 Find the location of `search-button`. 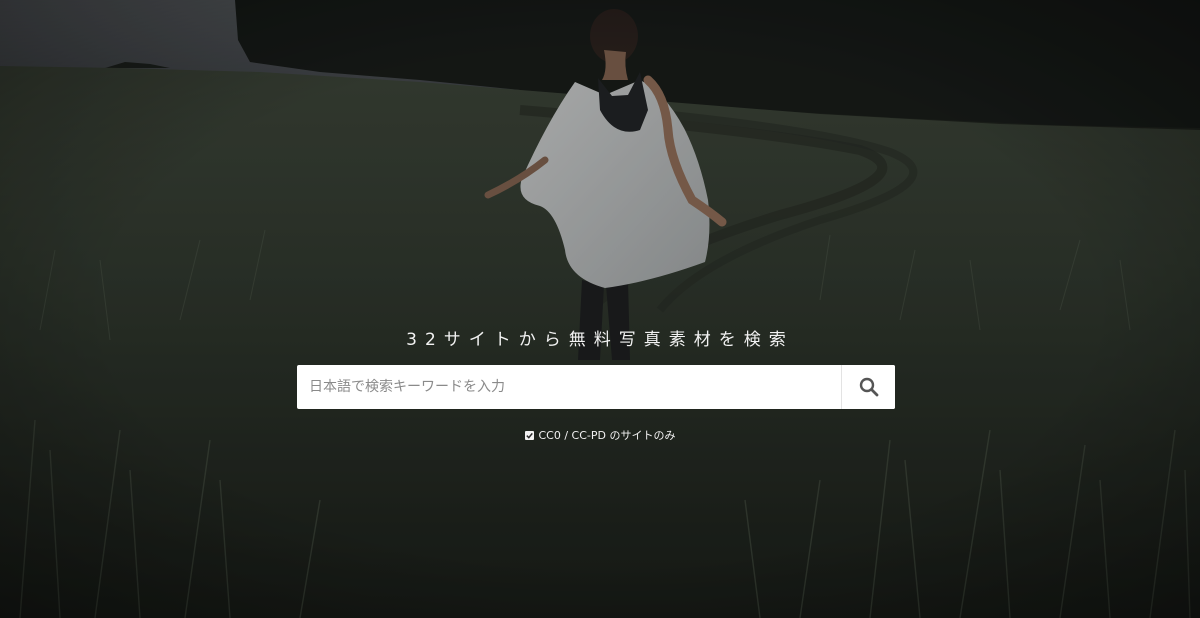

search-button is located at coordinates (868, 387).